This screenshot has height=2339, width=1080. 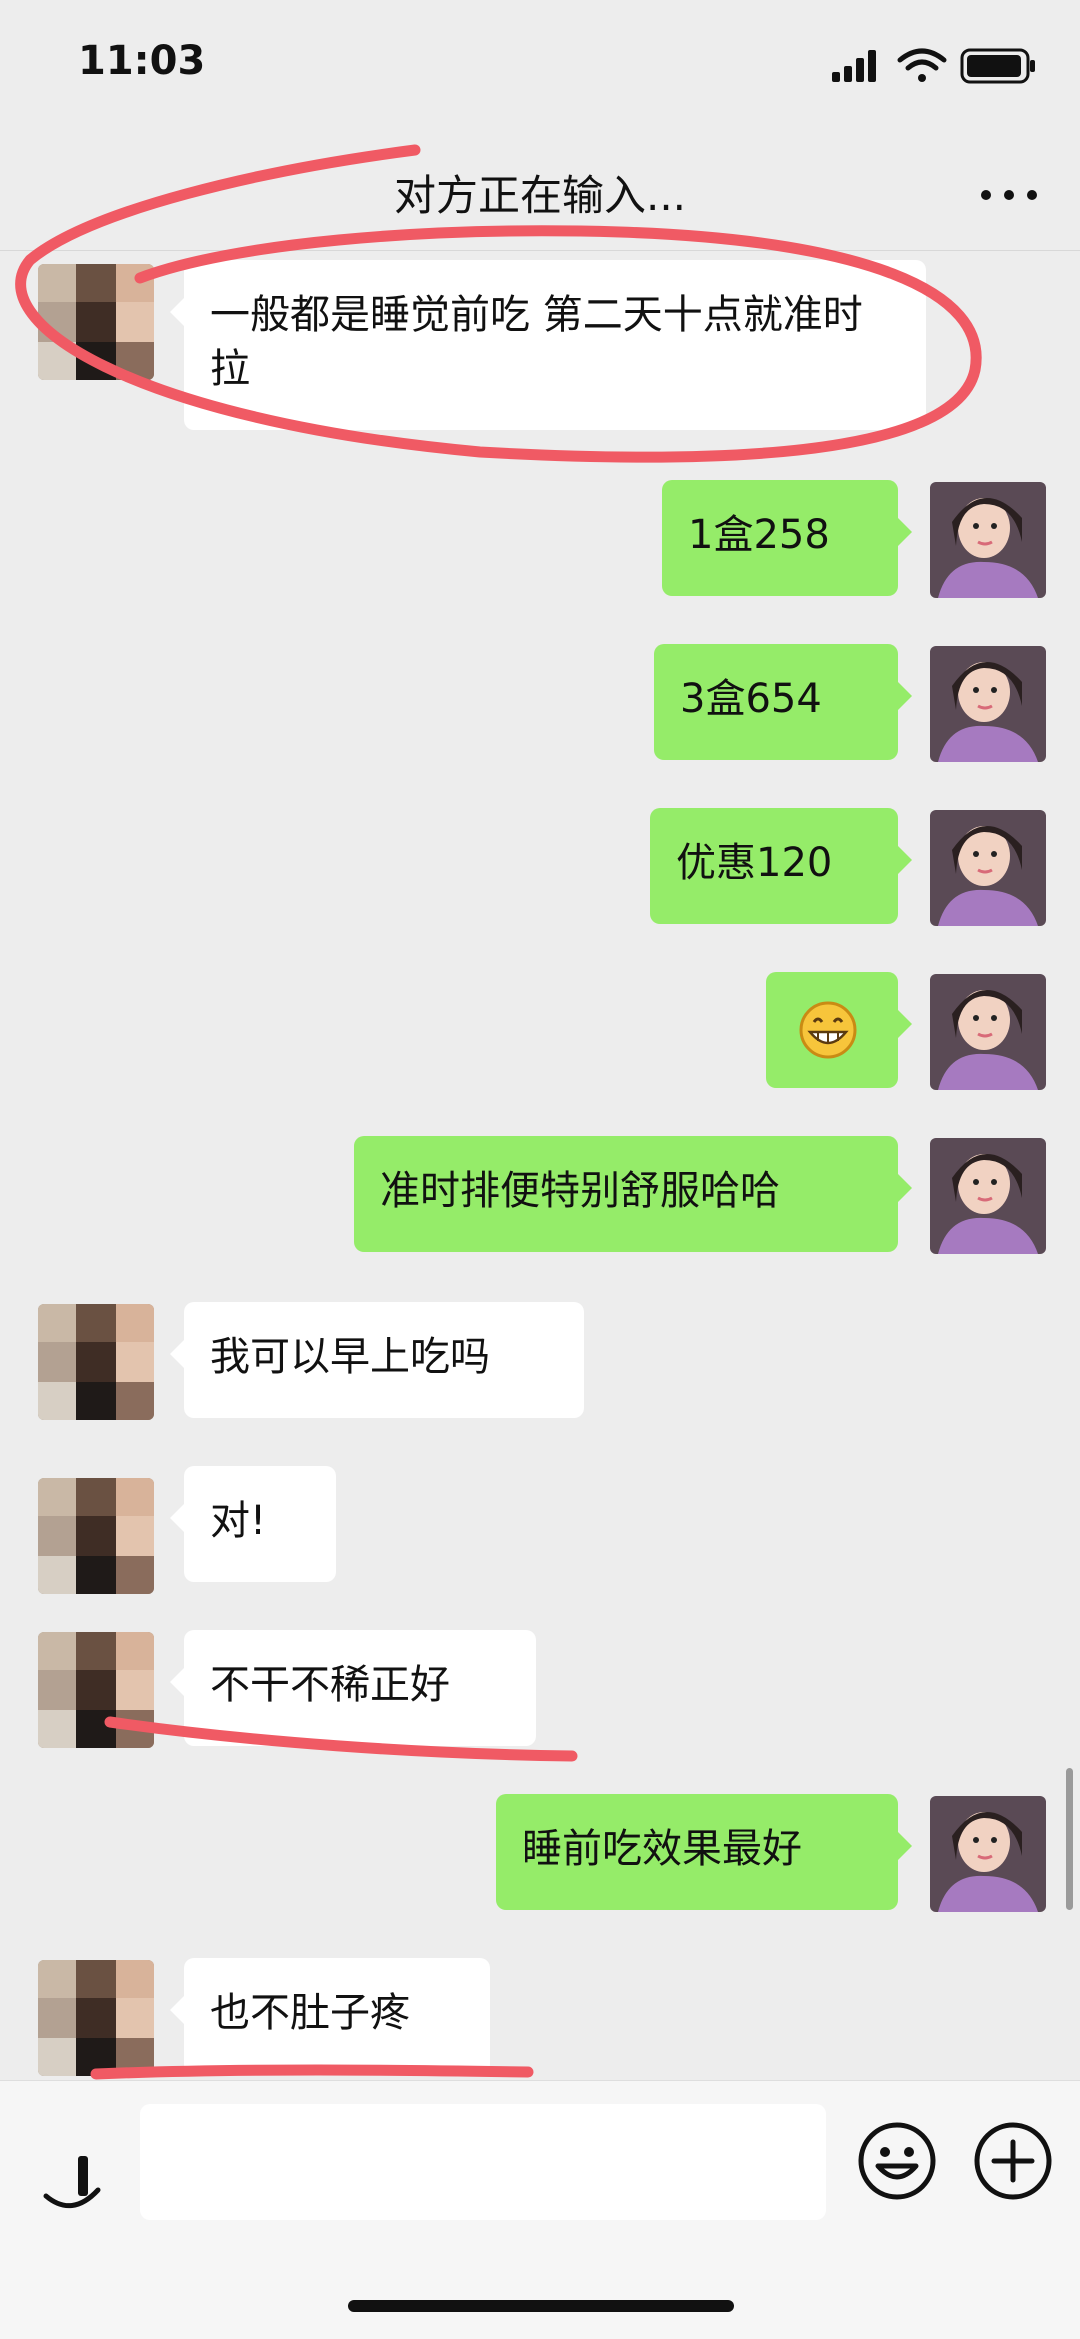 What do you see at coordinates (483, 2162) in the screenshot?
I see `message-input` at bounding box center [483, 2162].